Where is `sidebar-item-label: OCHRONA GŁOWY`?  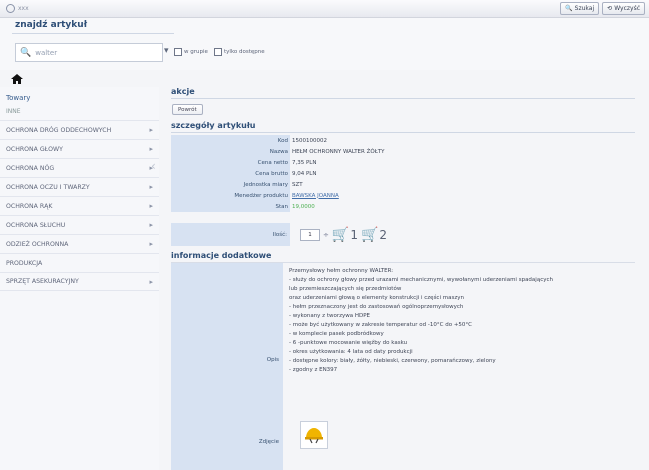 sidebar-item-label: OCHRONA GŁOWY is located at coordinates (34, 149).